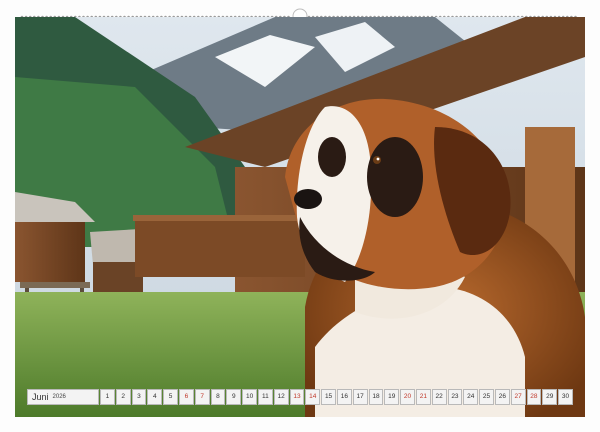  Describe the element at coordinates (202, 397) in the screenshot. I see `day-cell: 7` at that location.